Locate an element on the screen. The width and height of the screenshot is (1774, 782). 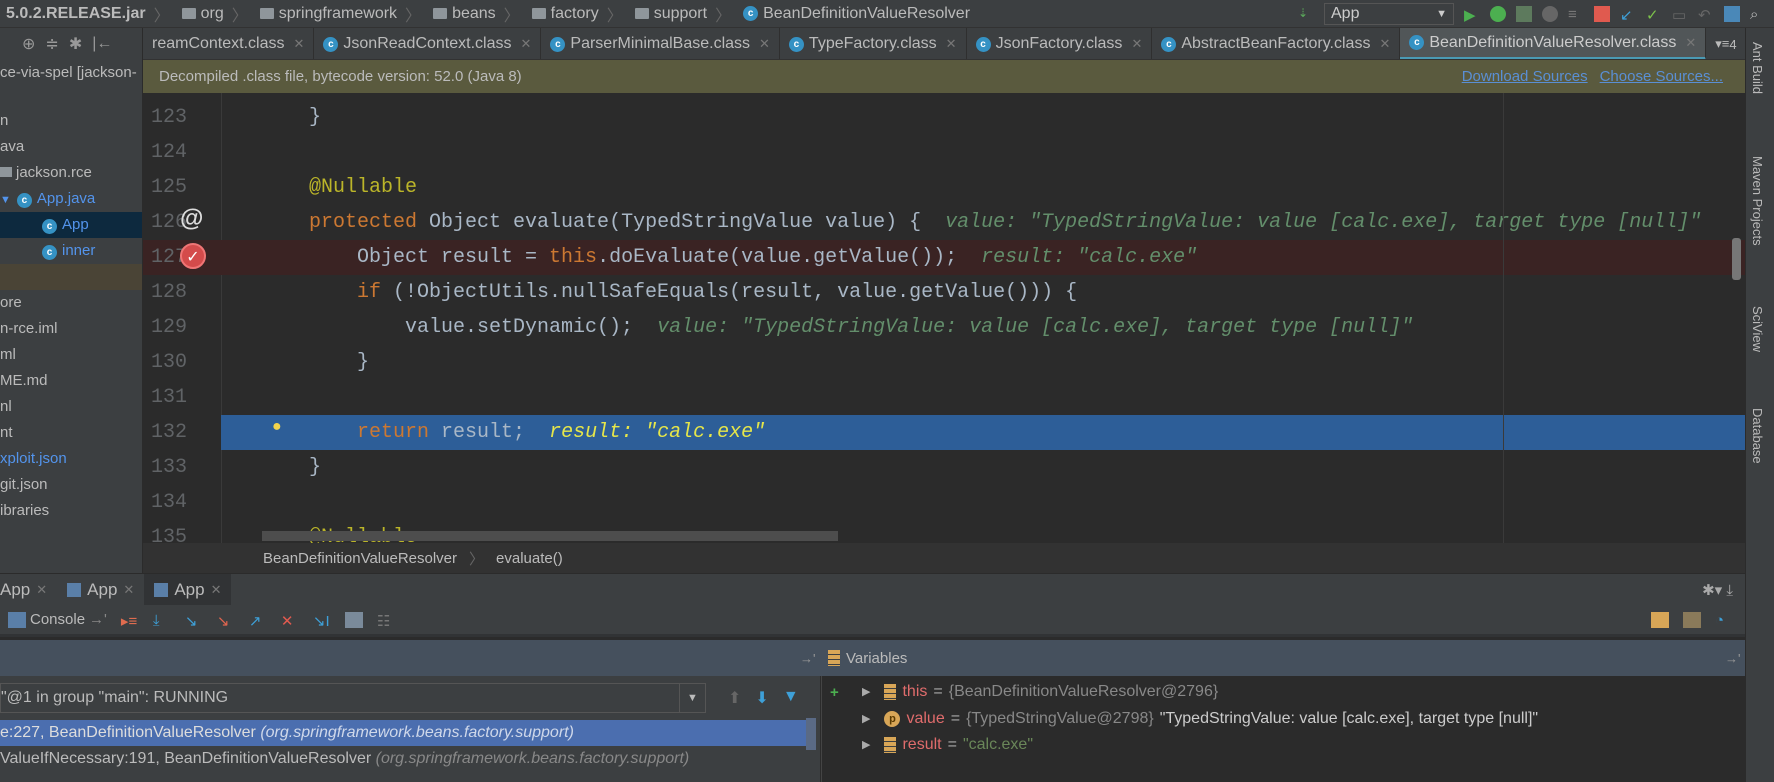
code-line: 125 @Nullable is located at coordinates (944, 187).